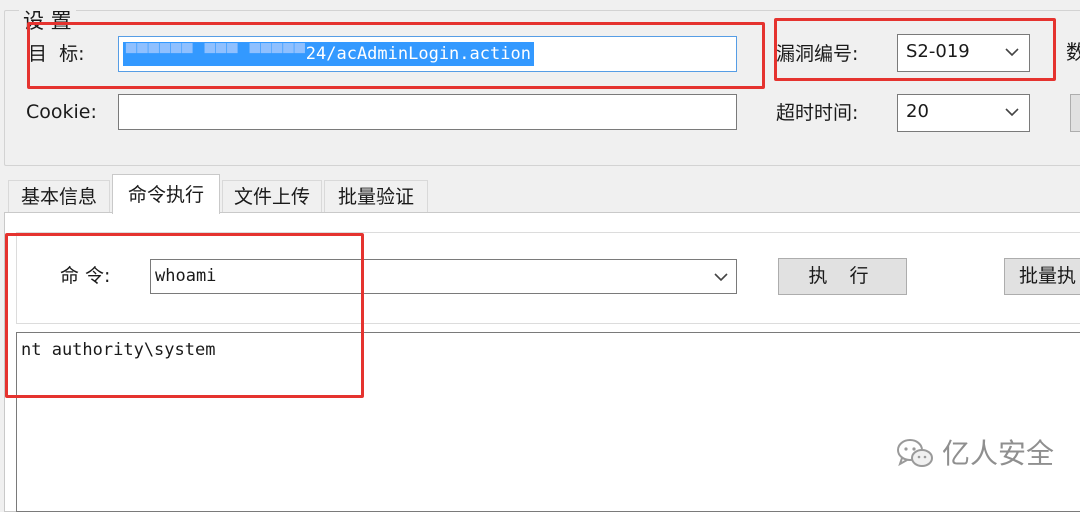 The image size is (1080, 512). Describe the element at coordinates (1042, 276) in the screenshot. I see `batch-execute-button: 批量执` at that location.